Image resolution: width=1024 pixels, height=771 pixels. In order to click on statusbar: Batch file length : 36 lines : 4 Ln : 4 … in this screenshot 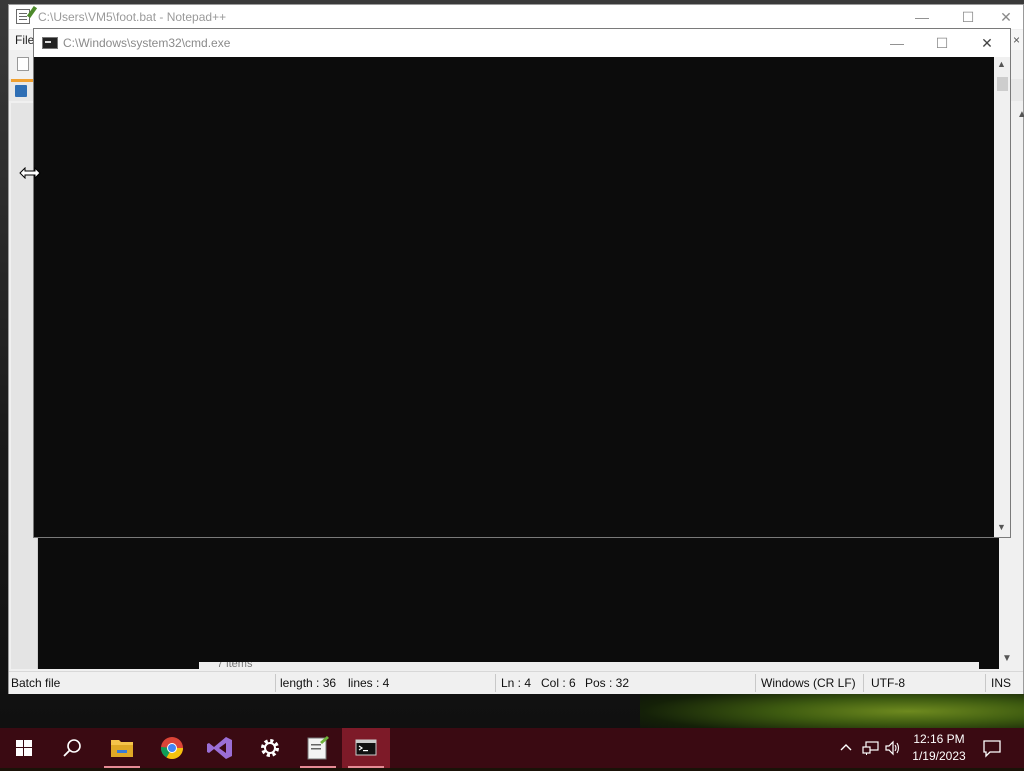, I will do `click(516, 682)`.